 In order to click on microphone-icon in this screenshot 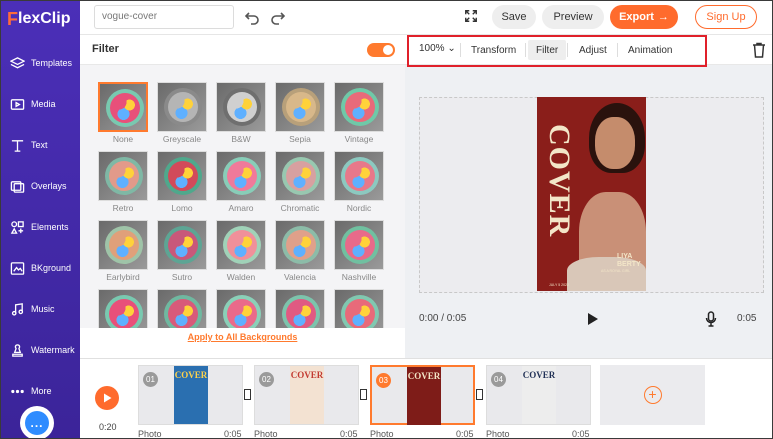, I will do `click(711, 319)`.